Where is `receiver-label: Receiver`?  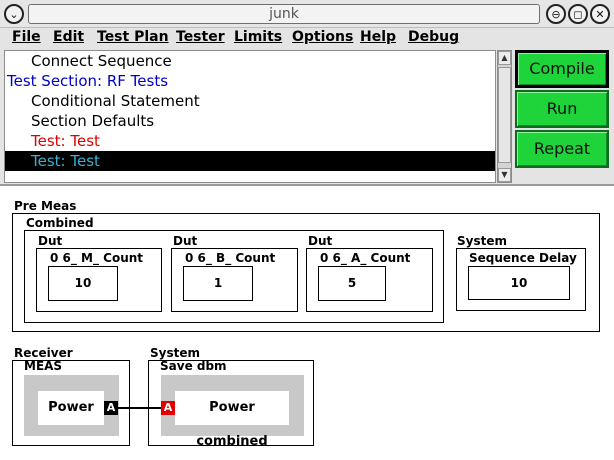 receiver-label: Receiver is located at coordinates (43, 353).